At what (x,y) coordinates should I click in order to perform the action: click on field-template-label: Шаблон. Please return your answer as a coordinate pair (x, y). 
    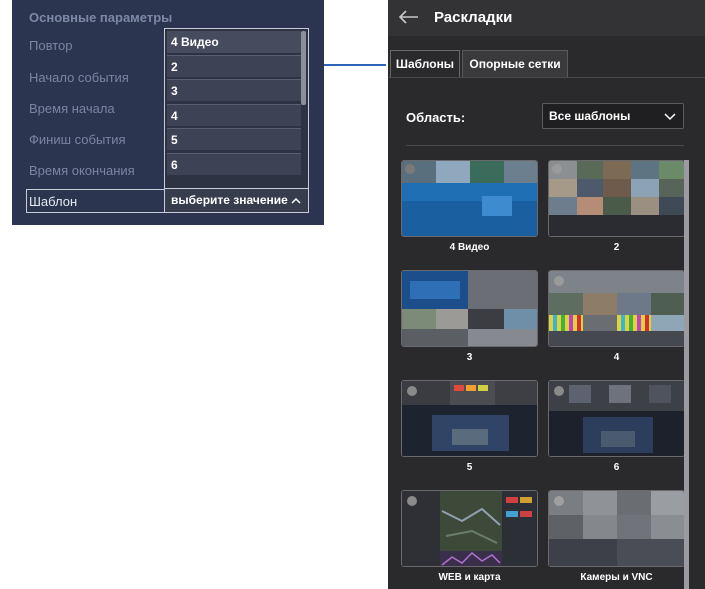
    Looking at the image, I should click on (53, 201).